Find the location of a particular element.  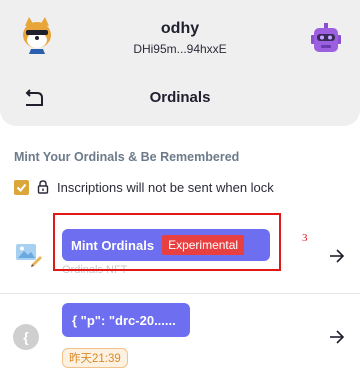

lock-option-row: Inscriptions will not be sent when lock is located at coordinates (144, 187).